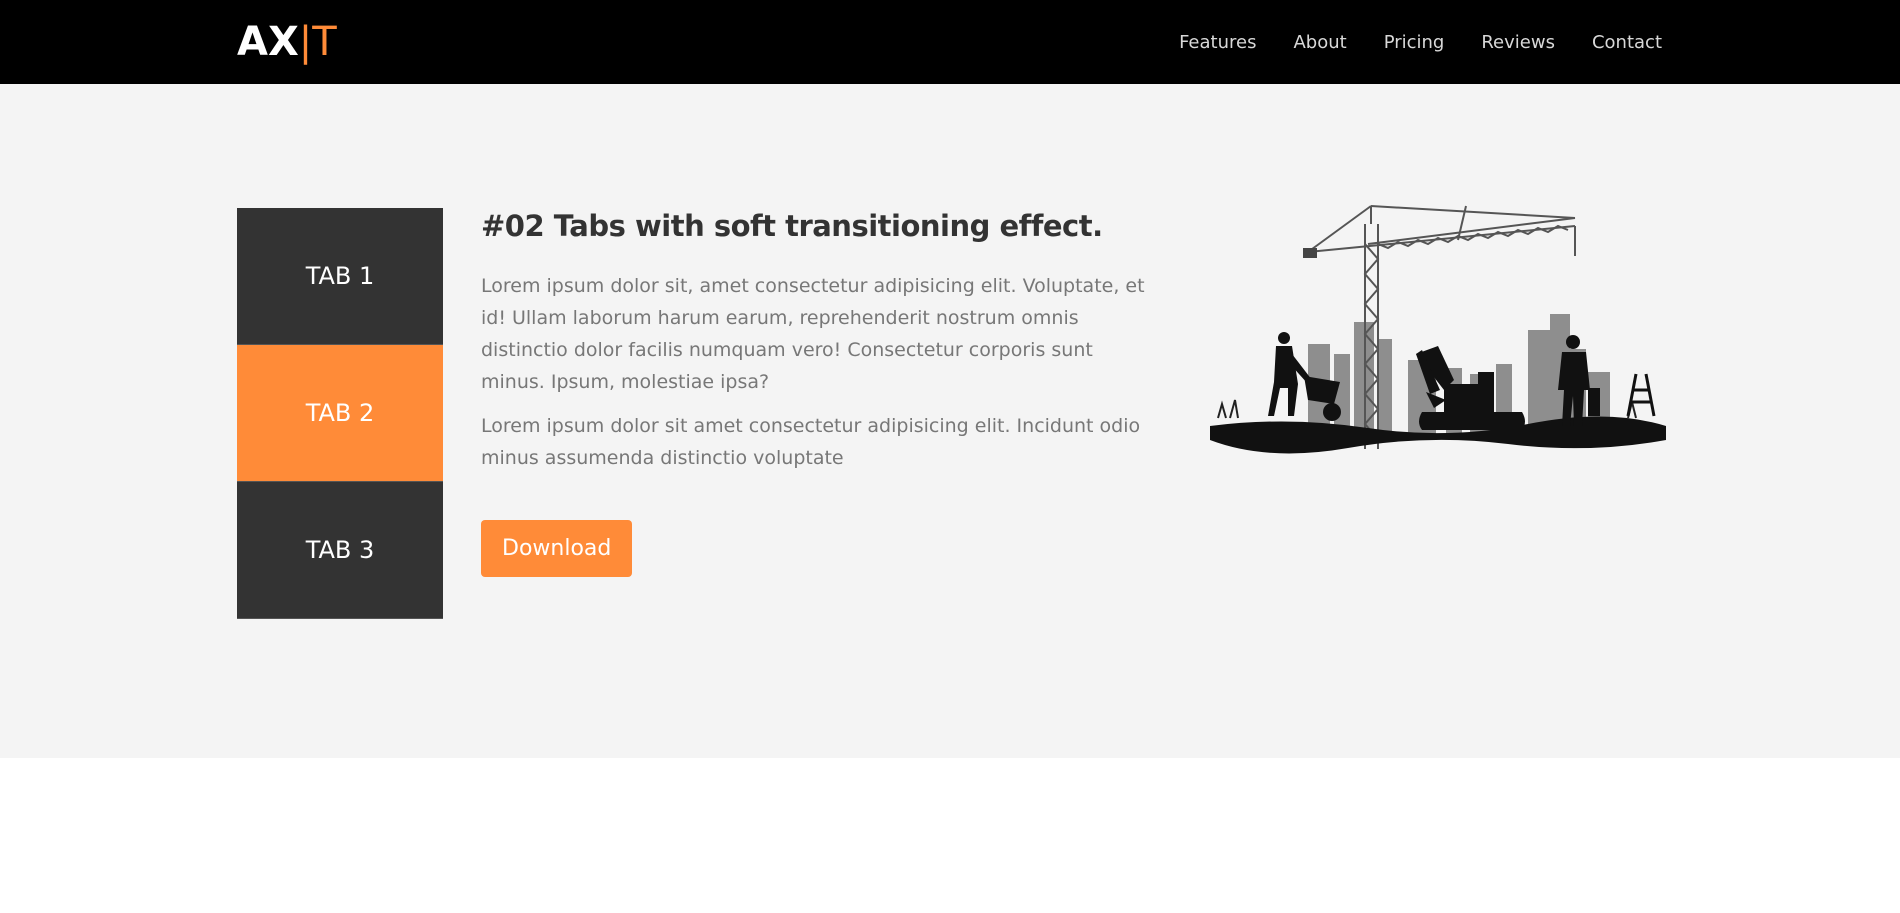  What do you see at coordinates (792, 226) in the screenshot?
I see `content-title: #02 Tabs with soft transitioning effect.` at bounding box center [792, 226].